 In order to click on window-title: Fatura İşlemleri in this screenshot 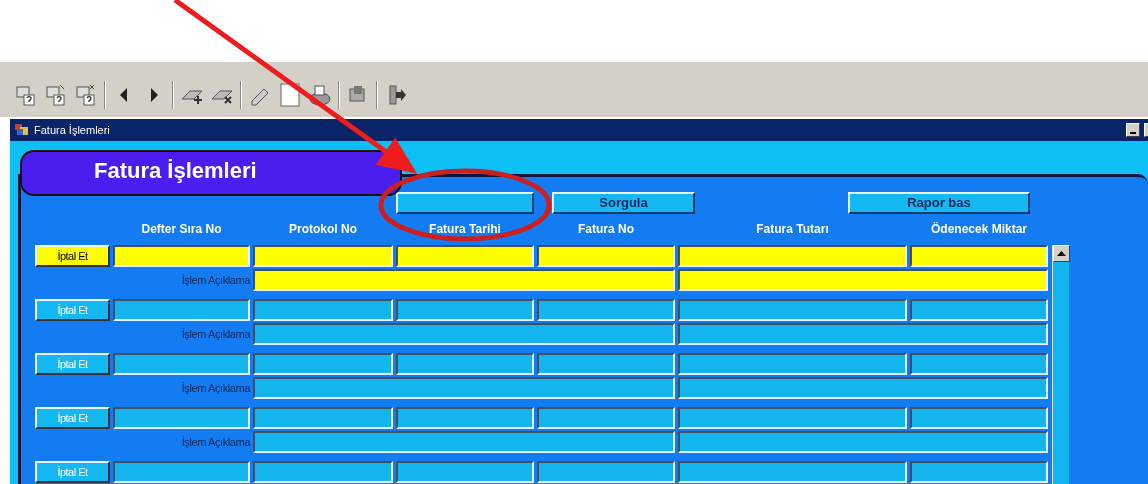, I will do `click(72, 130)`.